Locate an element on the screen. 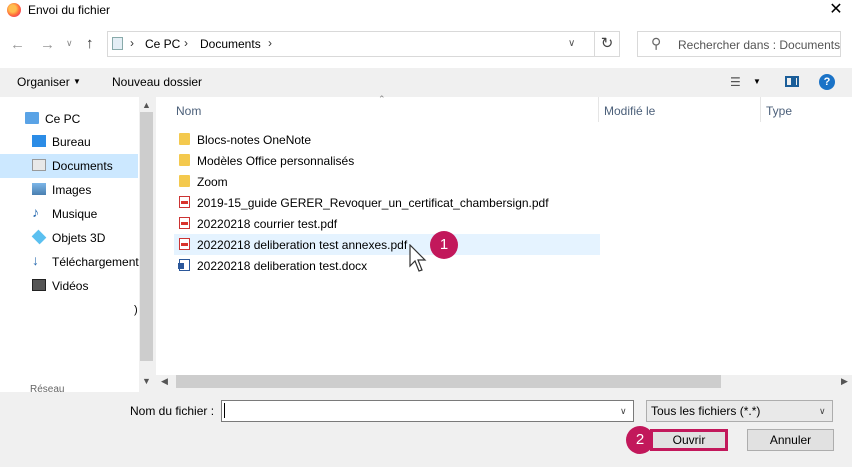 This screenshot has width=852, height=467. sidebar-item-label: Vidéos is located at coordinates (70, 286).